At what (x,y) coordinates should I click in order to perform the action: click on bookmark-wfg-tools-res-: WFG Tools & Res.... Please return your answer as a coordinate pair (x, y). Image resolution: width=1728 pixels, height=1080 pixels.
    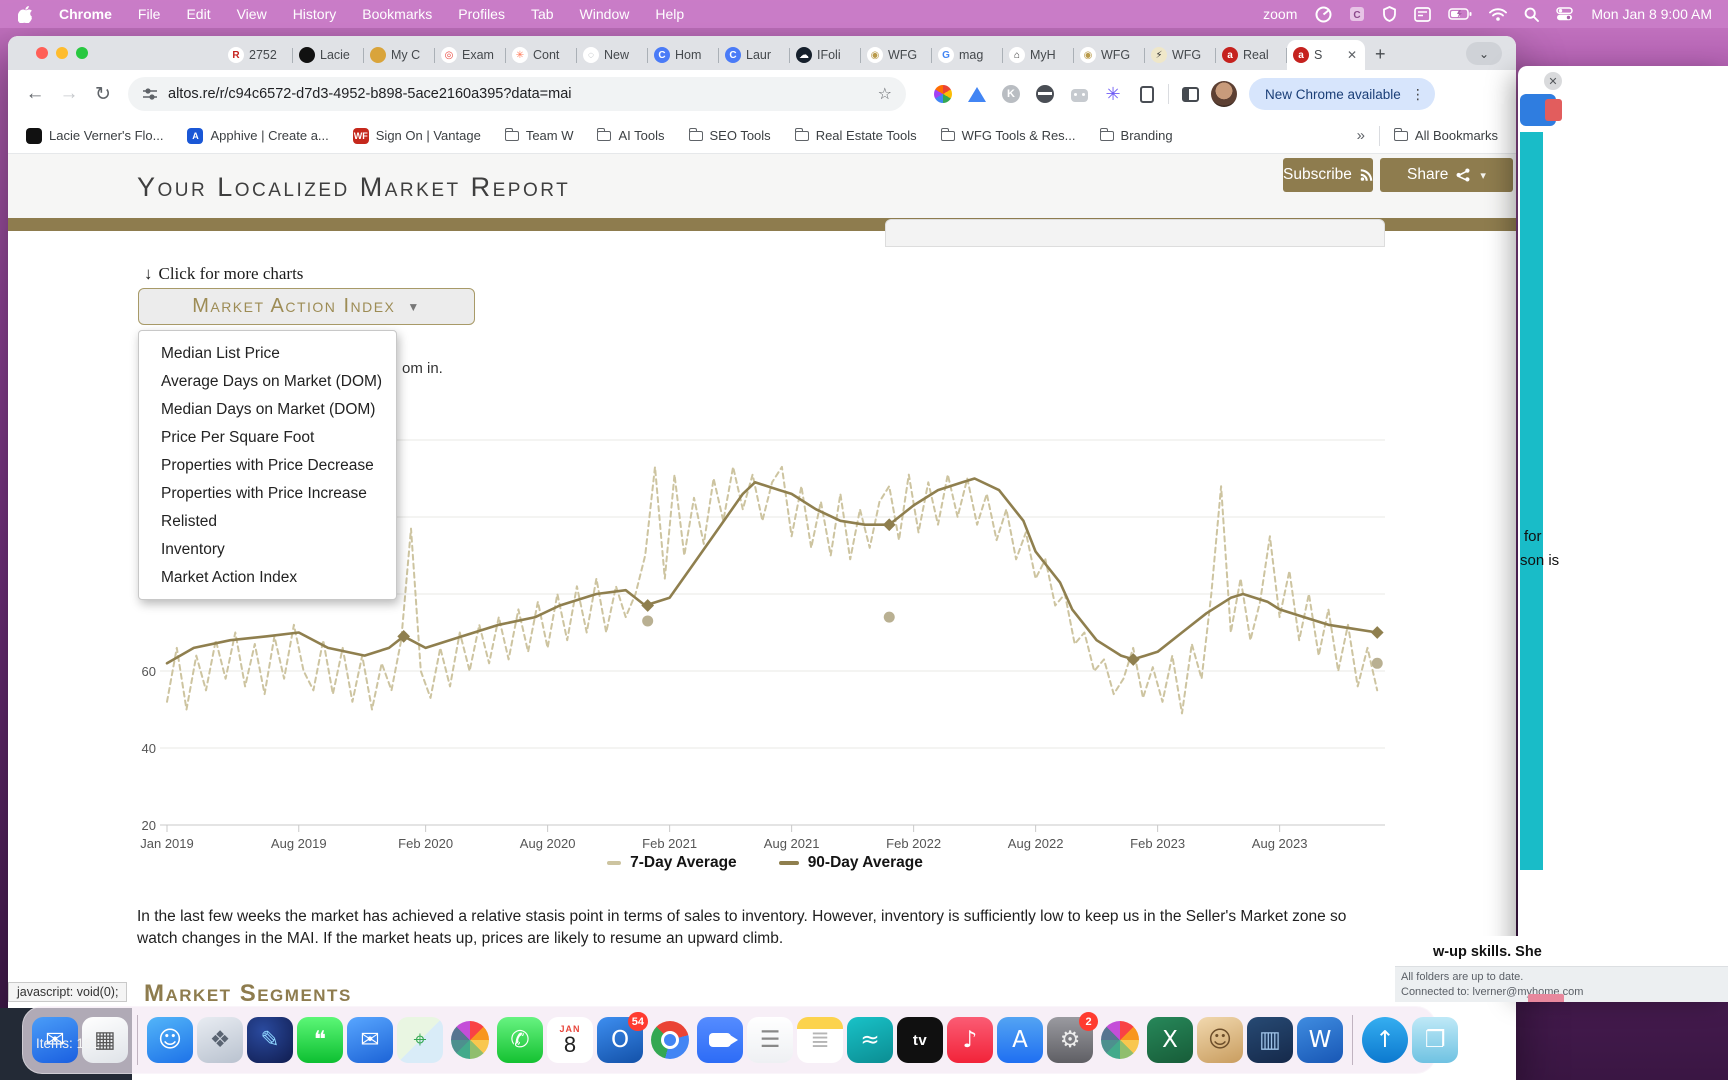
    Looking at the image, I should click on (1008, 135).